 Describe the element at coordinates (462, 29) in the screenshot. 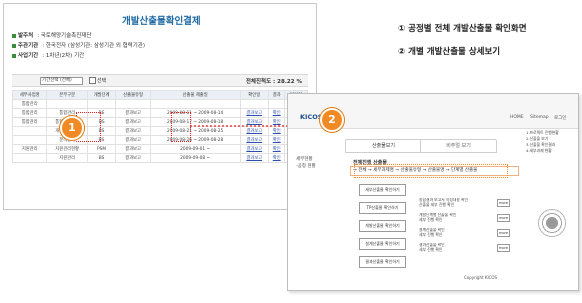

I see `note-1: ① 공정별 전체 개발산출물 확인화면` at that location.